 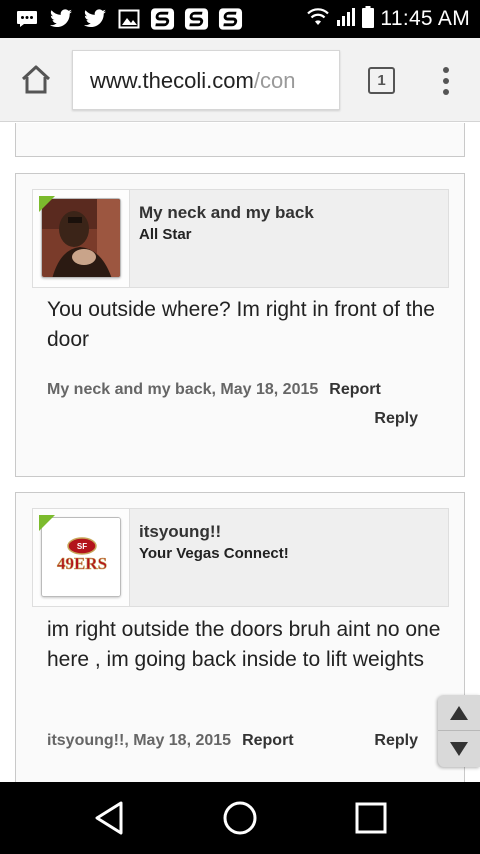 I want to click on arrow-down-icon, so click(x=459, y=749).